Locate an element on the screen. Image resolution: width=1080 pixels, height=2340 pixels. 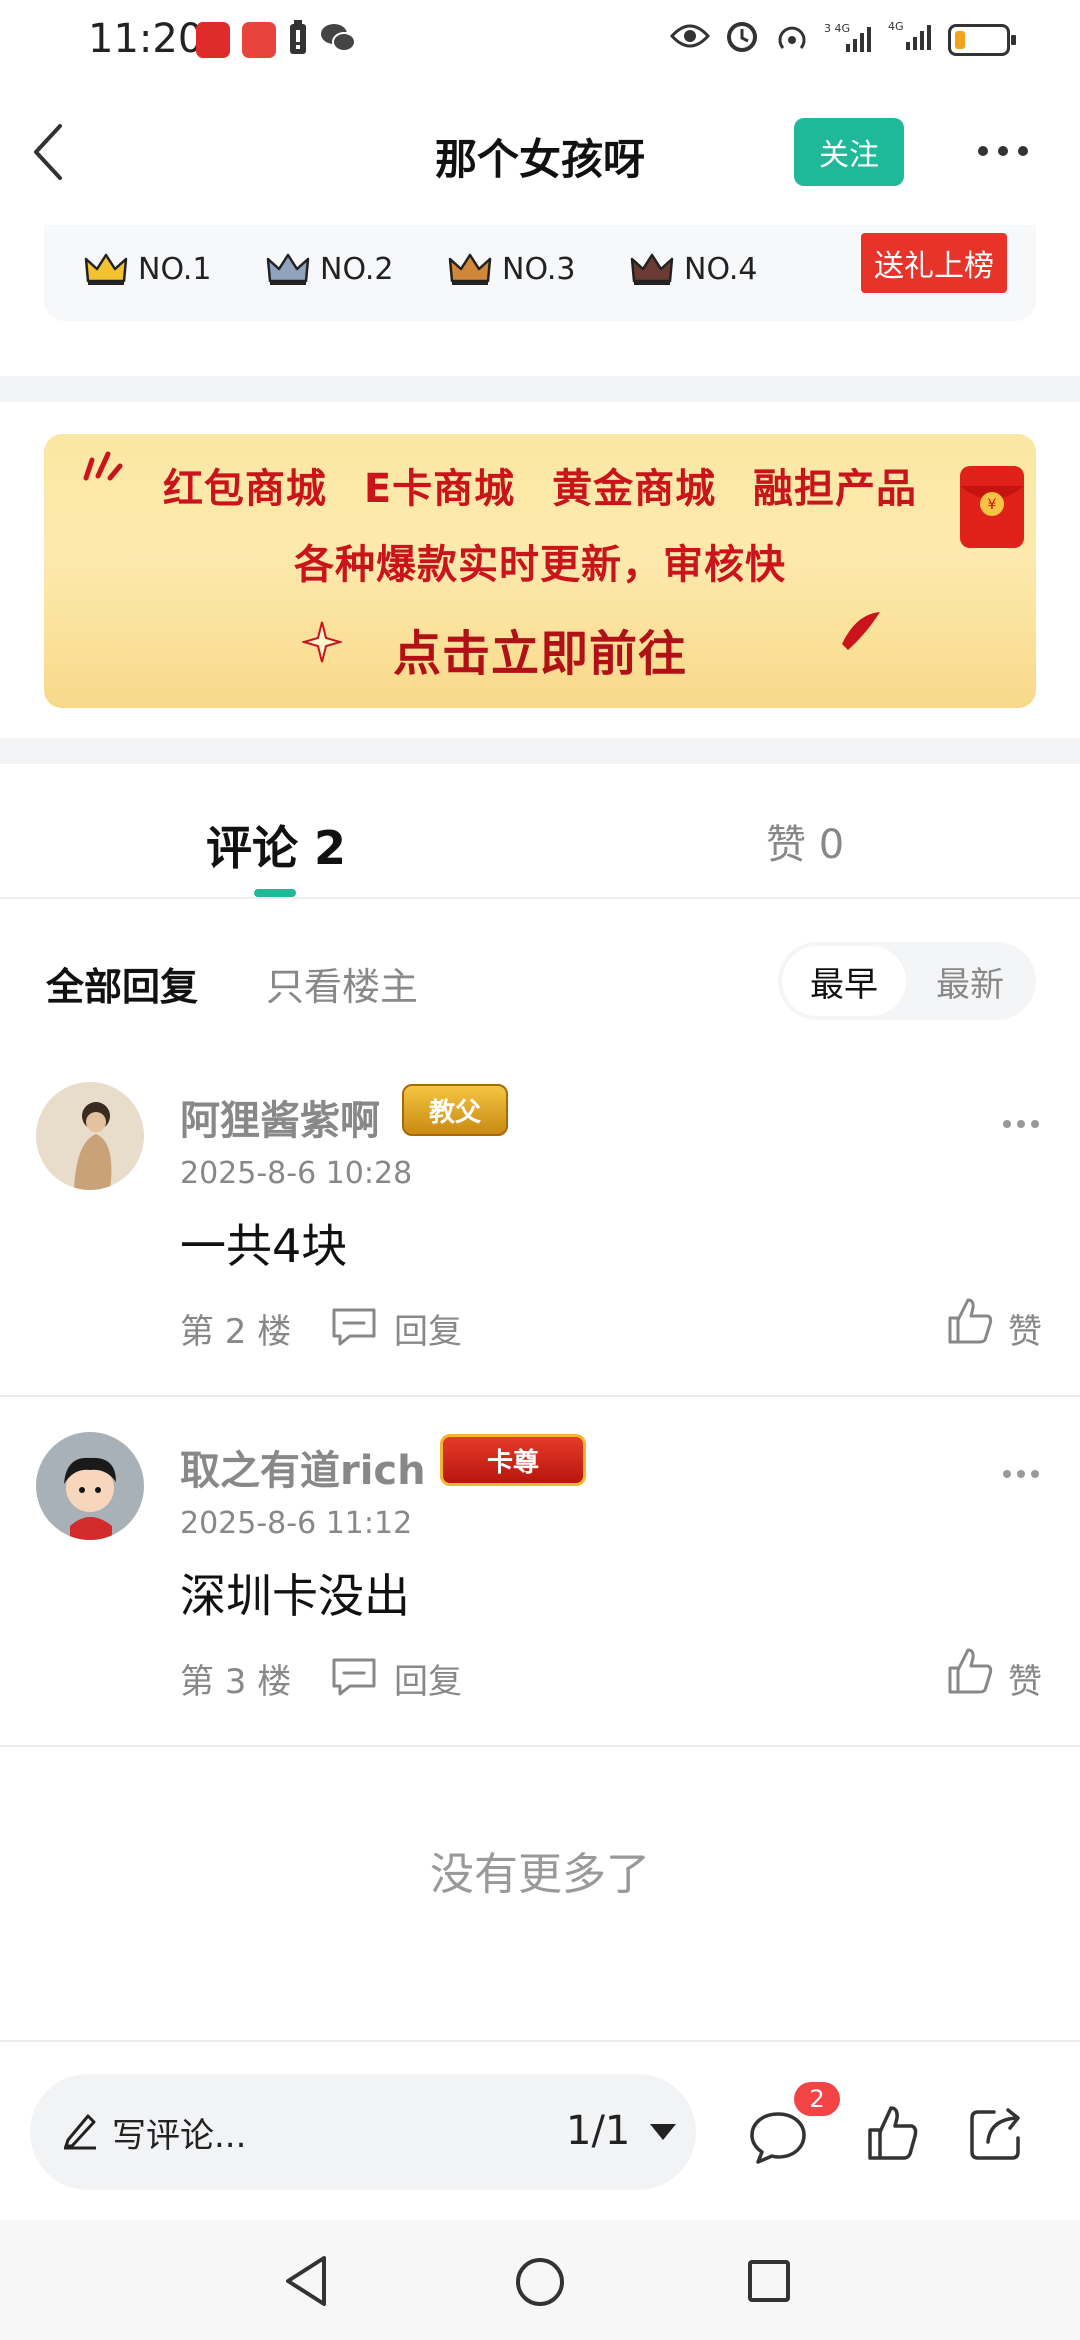
send-gift-button: 送礼上榜 is located at coordinates (934, 263).